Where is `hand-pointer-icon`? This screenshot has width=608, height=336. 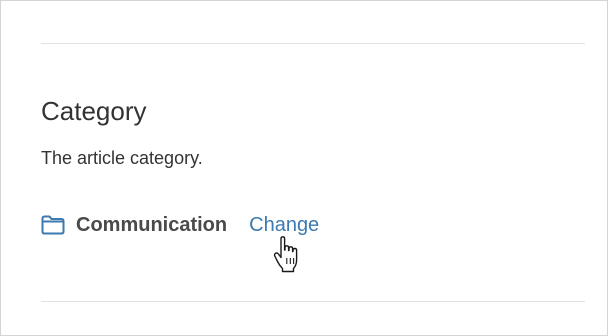 hand-pointer-icon is located at coordinates (288, 255).